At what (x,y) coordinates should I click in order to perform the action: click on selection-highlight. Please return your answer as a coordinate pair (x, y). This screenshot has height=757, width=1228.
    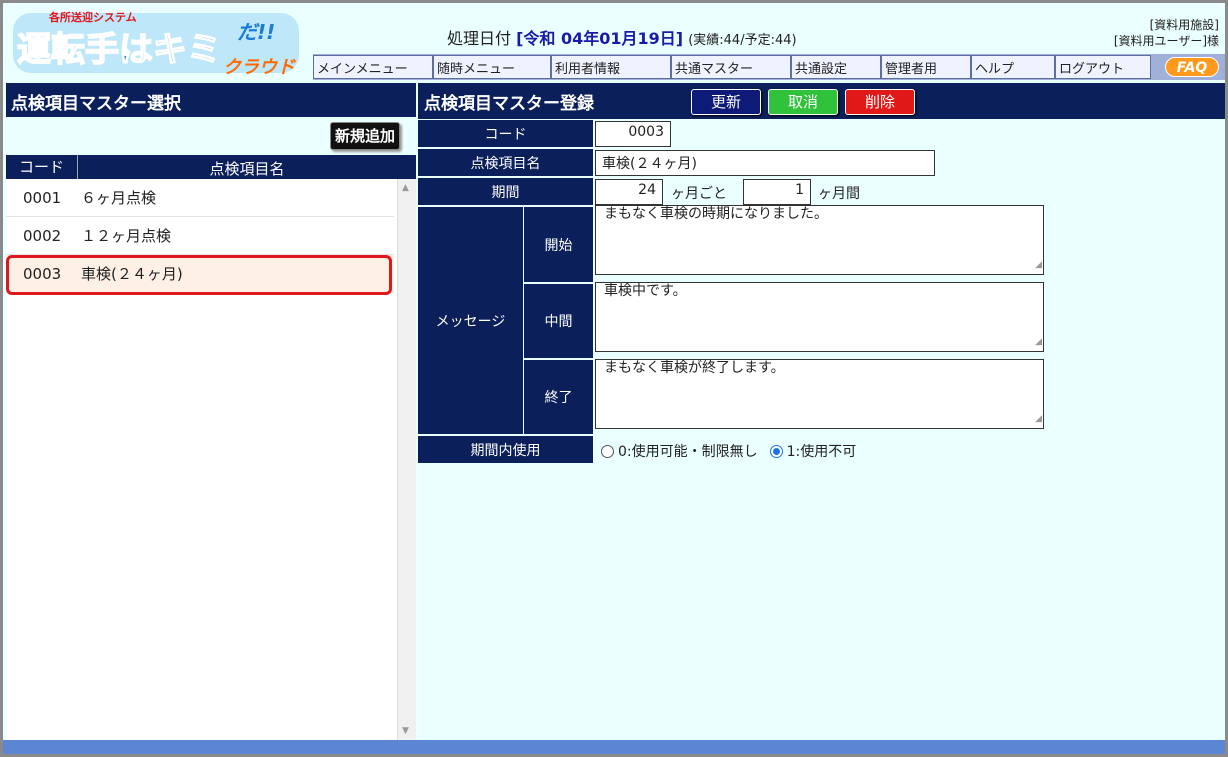
    Looking at the image, I should click on (199, 275).